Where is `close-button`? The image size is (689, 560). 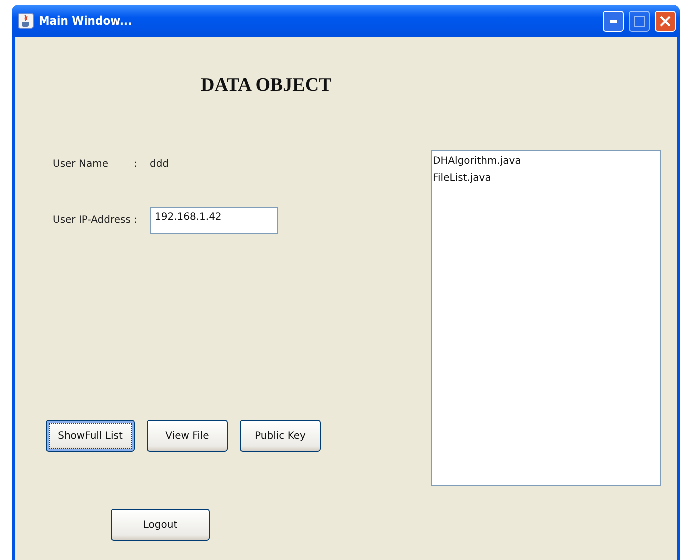 close-button is located at coordinates (665, 21).